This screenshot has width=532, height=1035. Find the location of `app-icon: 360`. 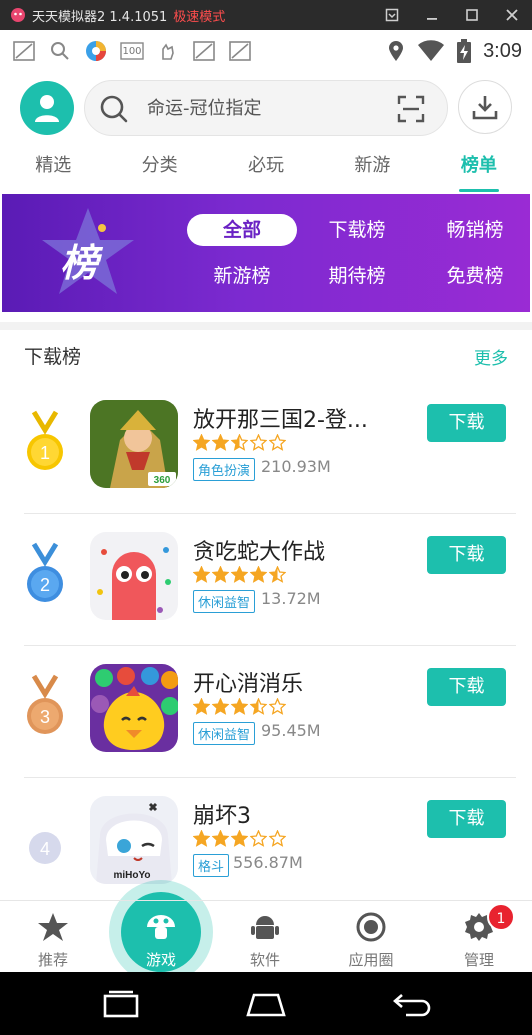

app-icon: 360 is located at coordinates (134, 444).